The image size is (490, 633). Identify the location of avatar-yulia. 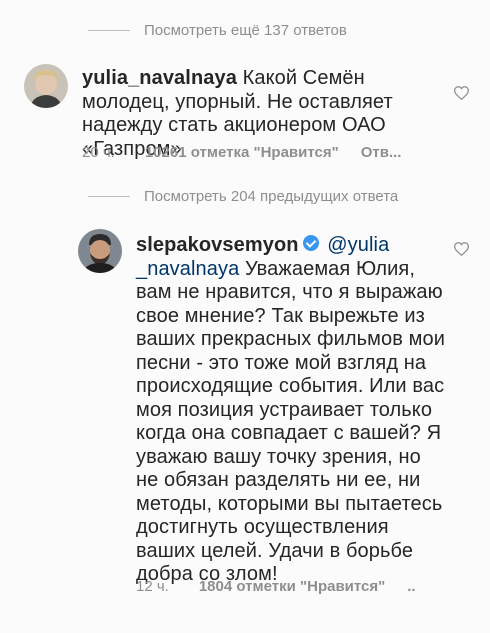
(46, 86).